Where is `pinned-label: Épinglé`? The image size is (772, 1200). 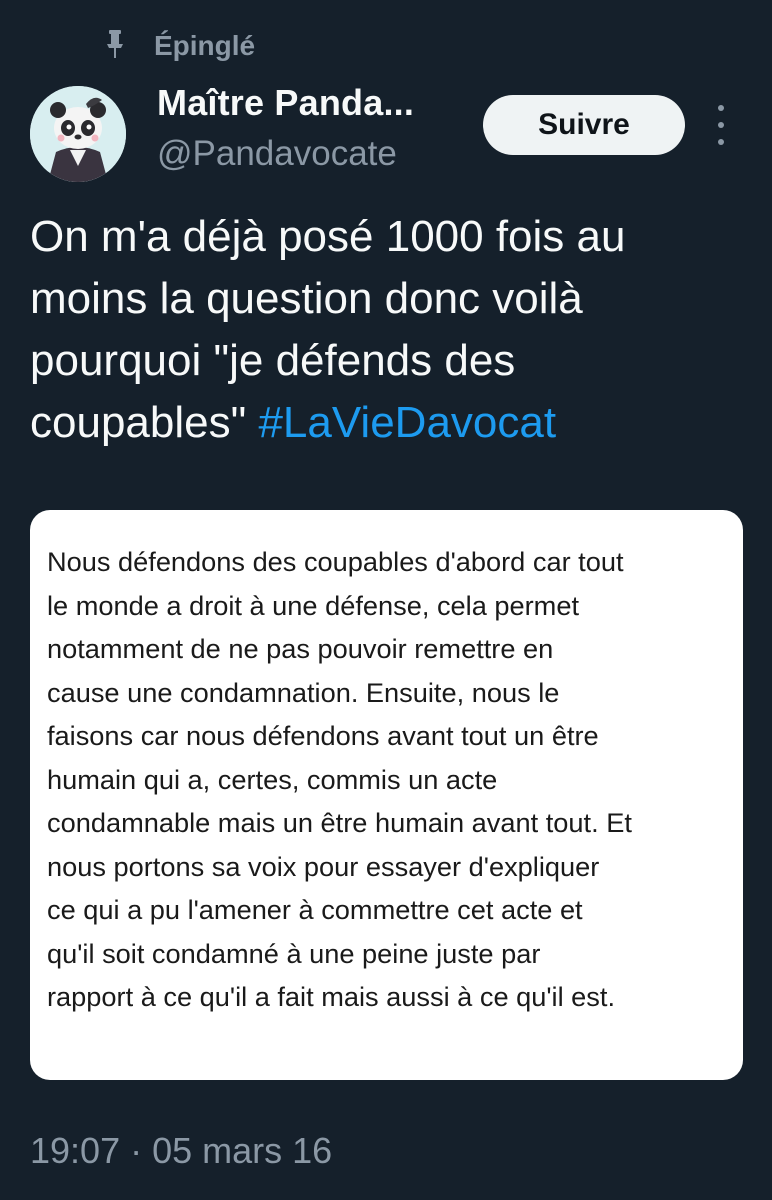
pinned-label: Épinglé is located at coordinates (205, 45).